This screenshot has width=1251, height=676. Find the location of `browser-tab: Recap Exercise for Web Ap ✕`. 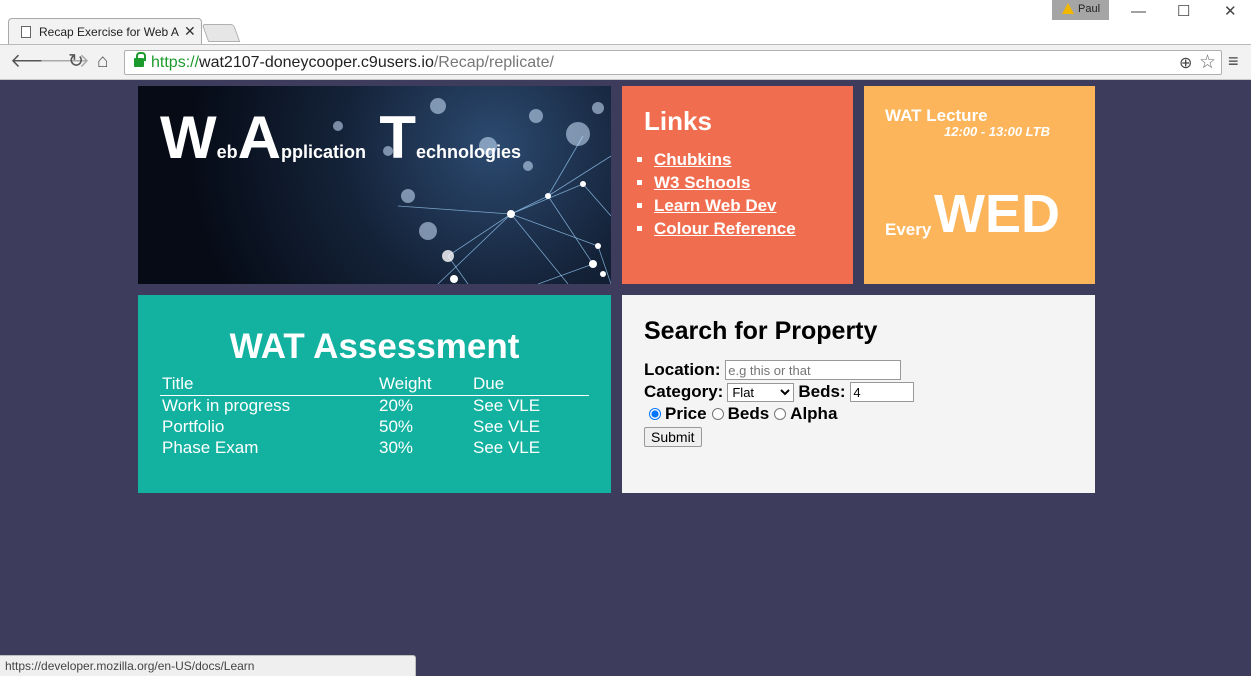

browser-tab: Recap Exercise for Web Ap ✕ is located at coordinates (105, 31).